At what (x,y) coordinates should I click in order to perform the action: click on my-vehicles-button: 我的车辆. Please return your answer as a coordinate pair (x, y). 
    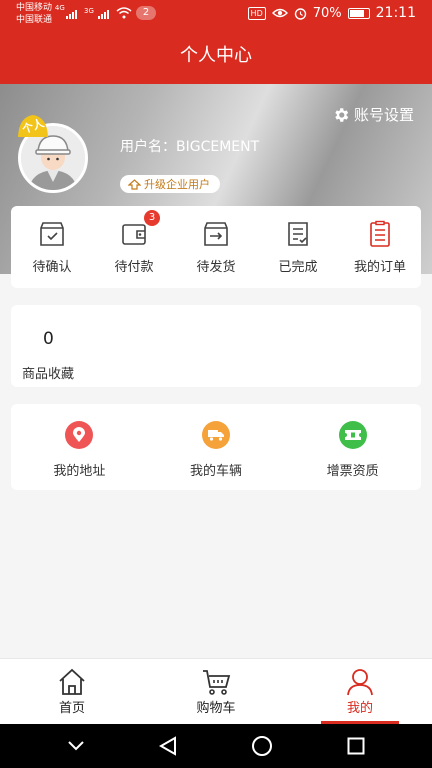
    Looking at the image, I should click on (216, 447).